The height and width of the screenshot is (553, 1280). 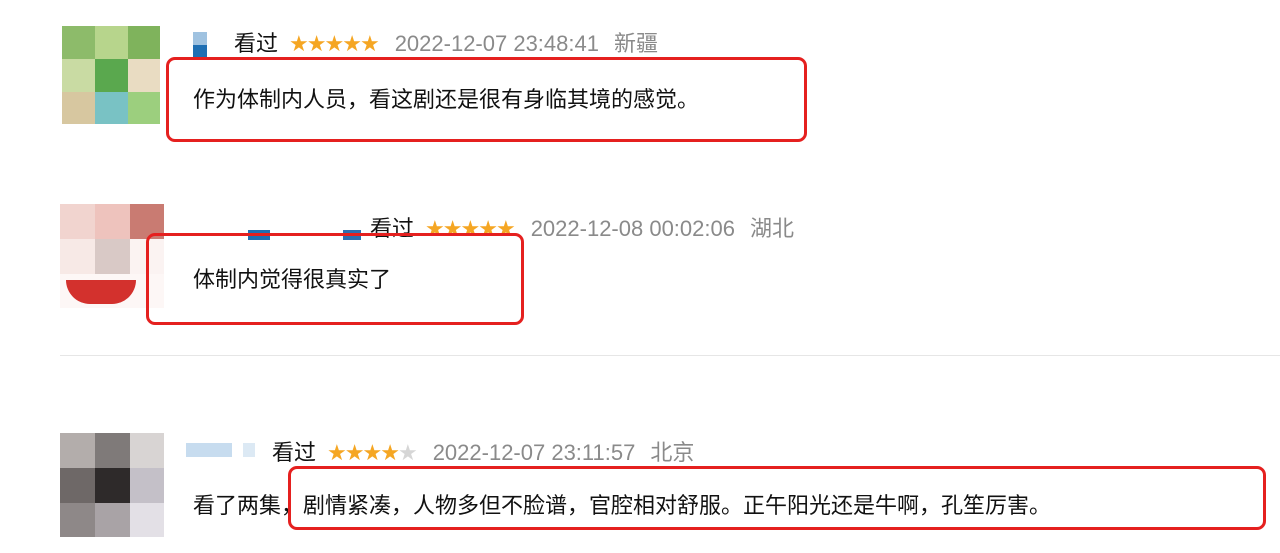 I want to click on review-date: 2022-12-07 23:11:57, so click(x=534, y=452).